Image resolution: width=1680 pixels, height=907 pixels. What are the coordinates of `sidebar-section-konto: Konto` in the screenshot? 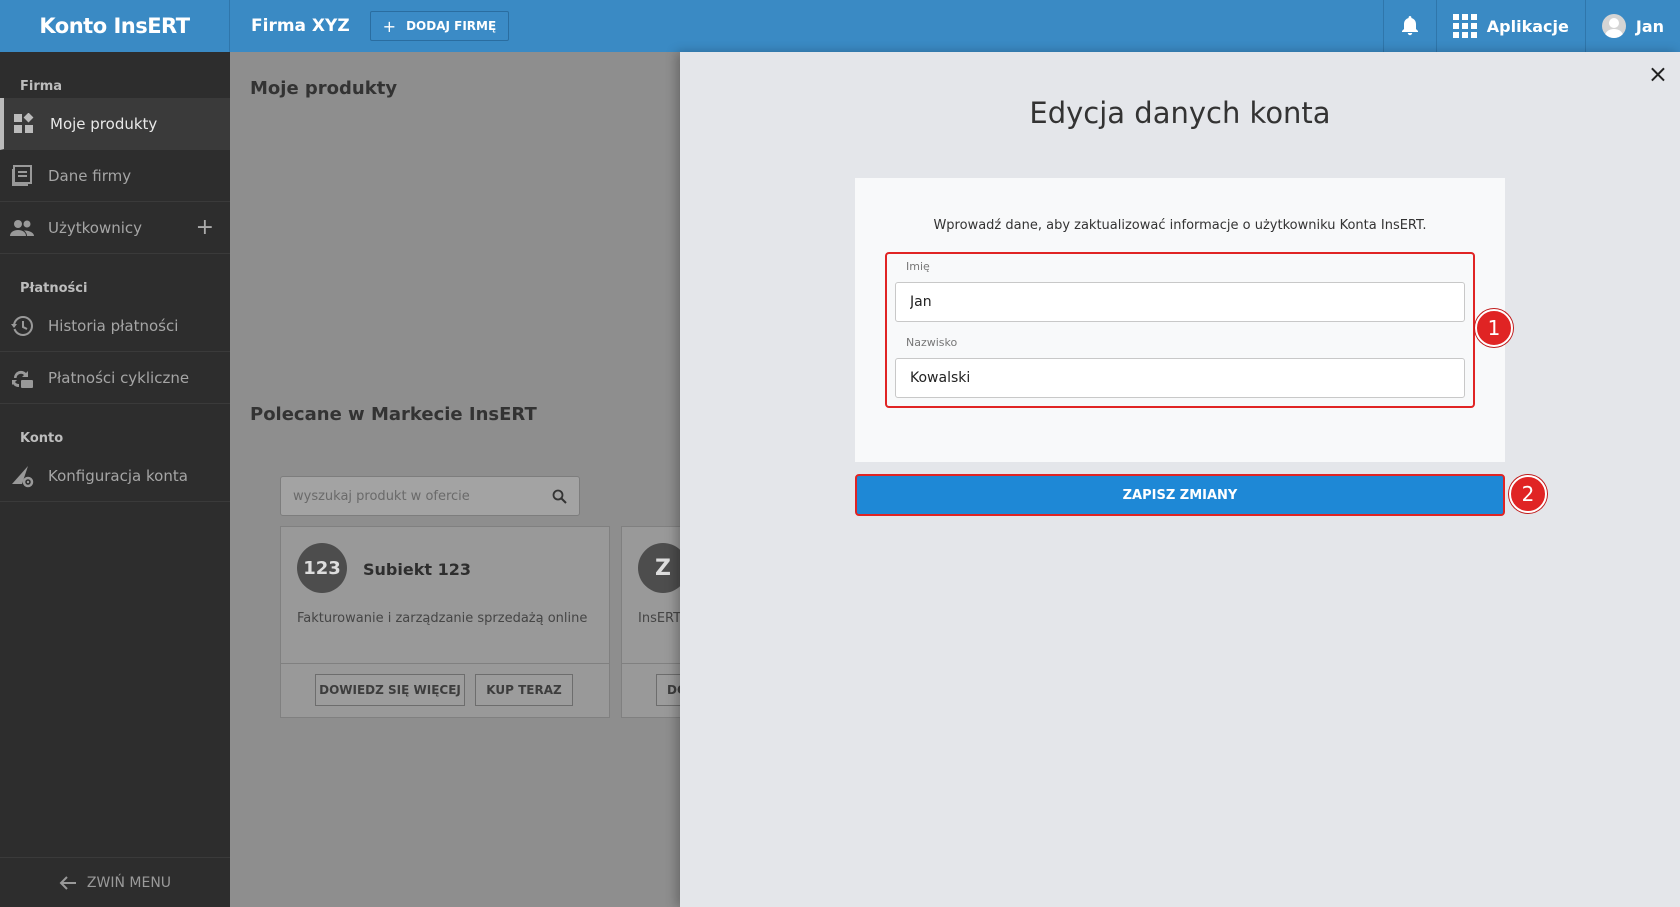 It's located at (42, 438).